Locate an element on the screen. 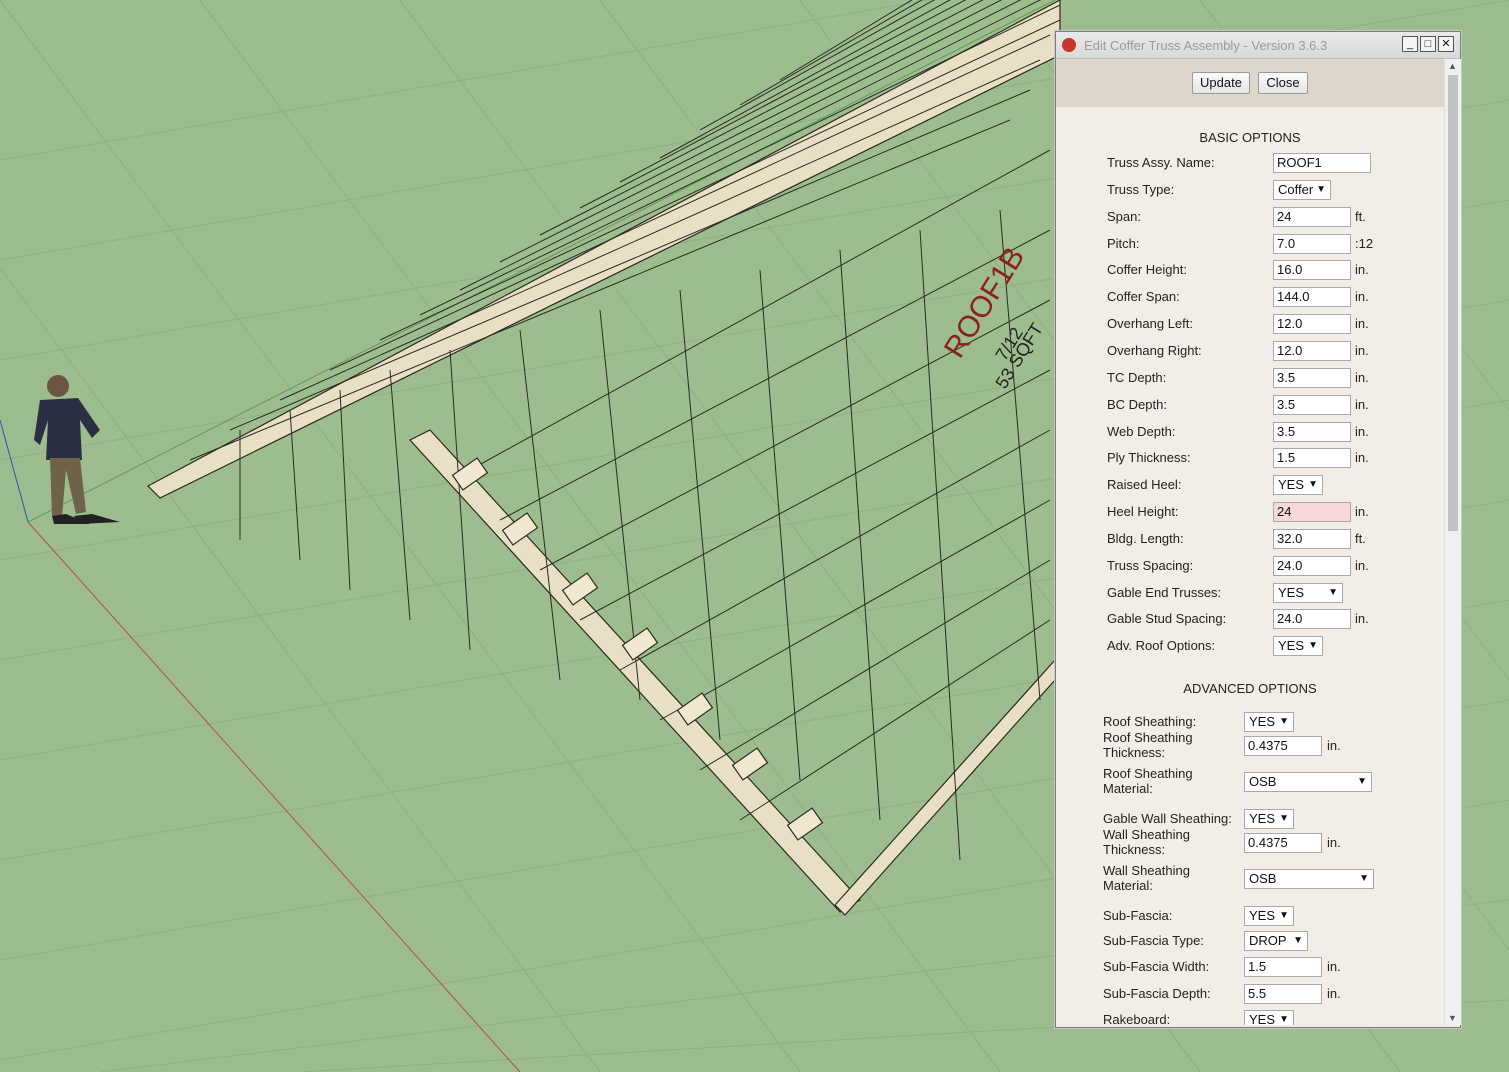 The height and width of the screenshot is (1072, 1509). coffer-height-value: 16.0 is located at coordinates (1290, 269).